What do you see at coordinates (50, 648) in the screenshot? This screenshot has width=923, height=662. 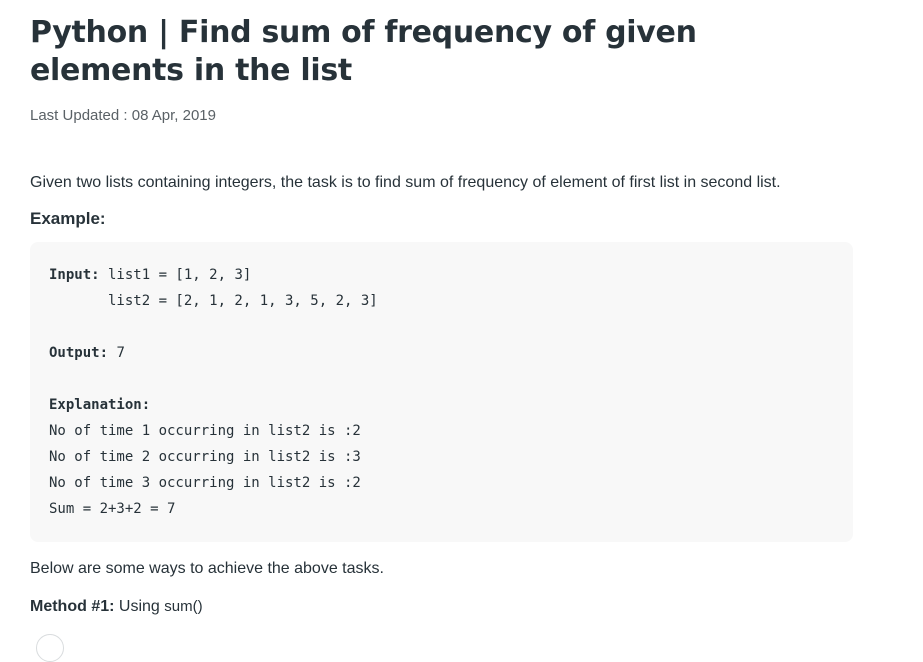 I see `partial-circle-icon` at bounding box center [50, 648].